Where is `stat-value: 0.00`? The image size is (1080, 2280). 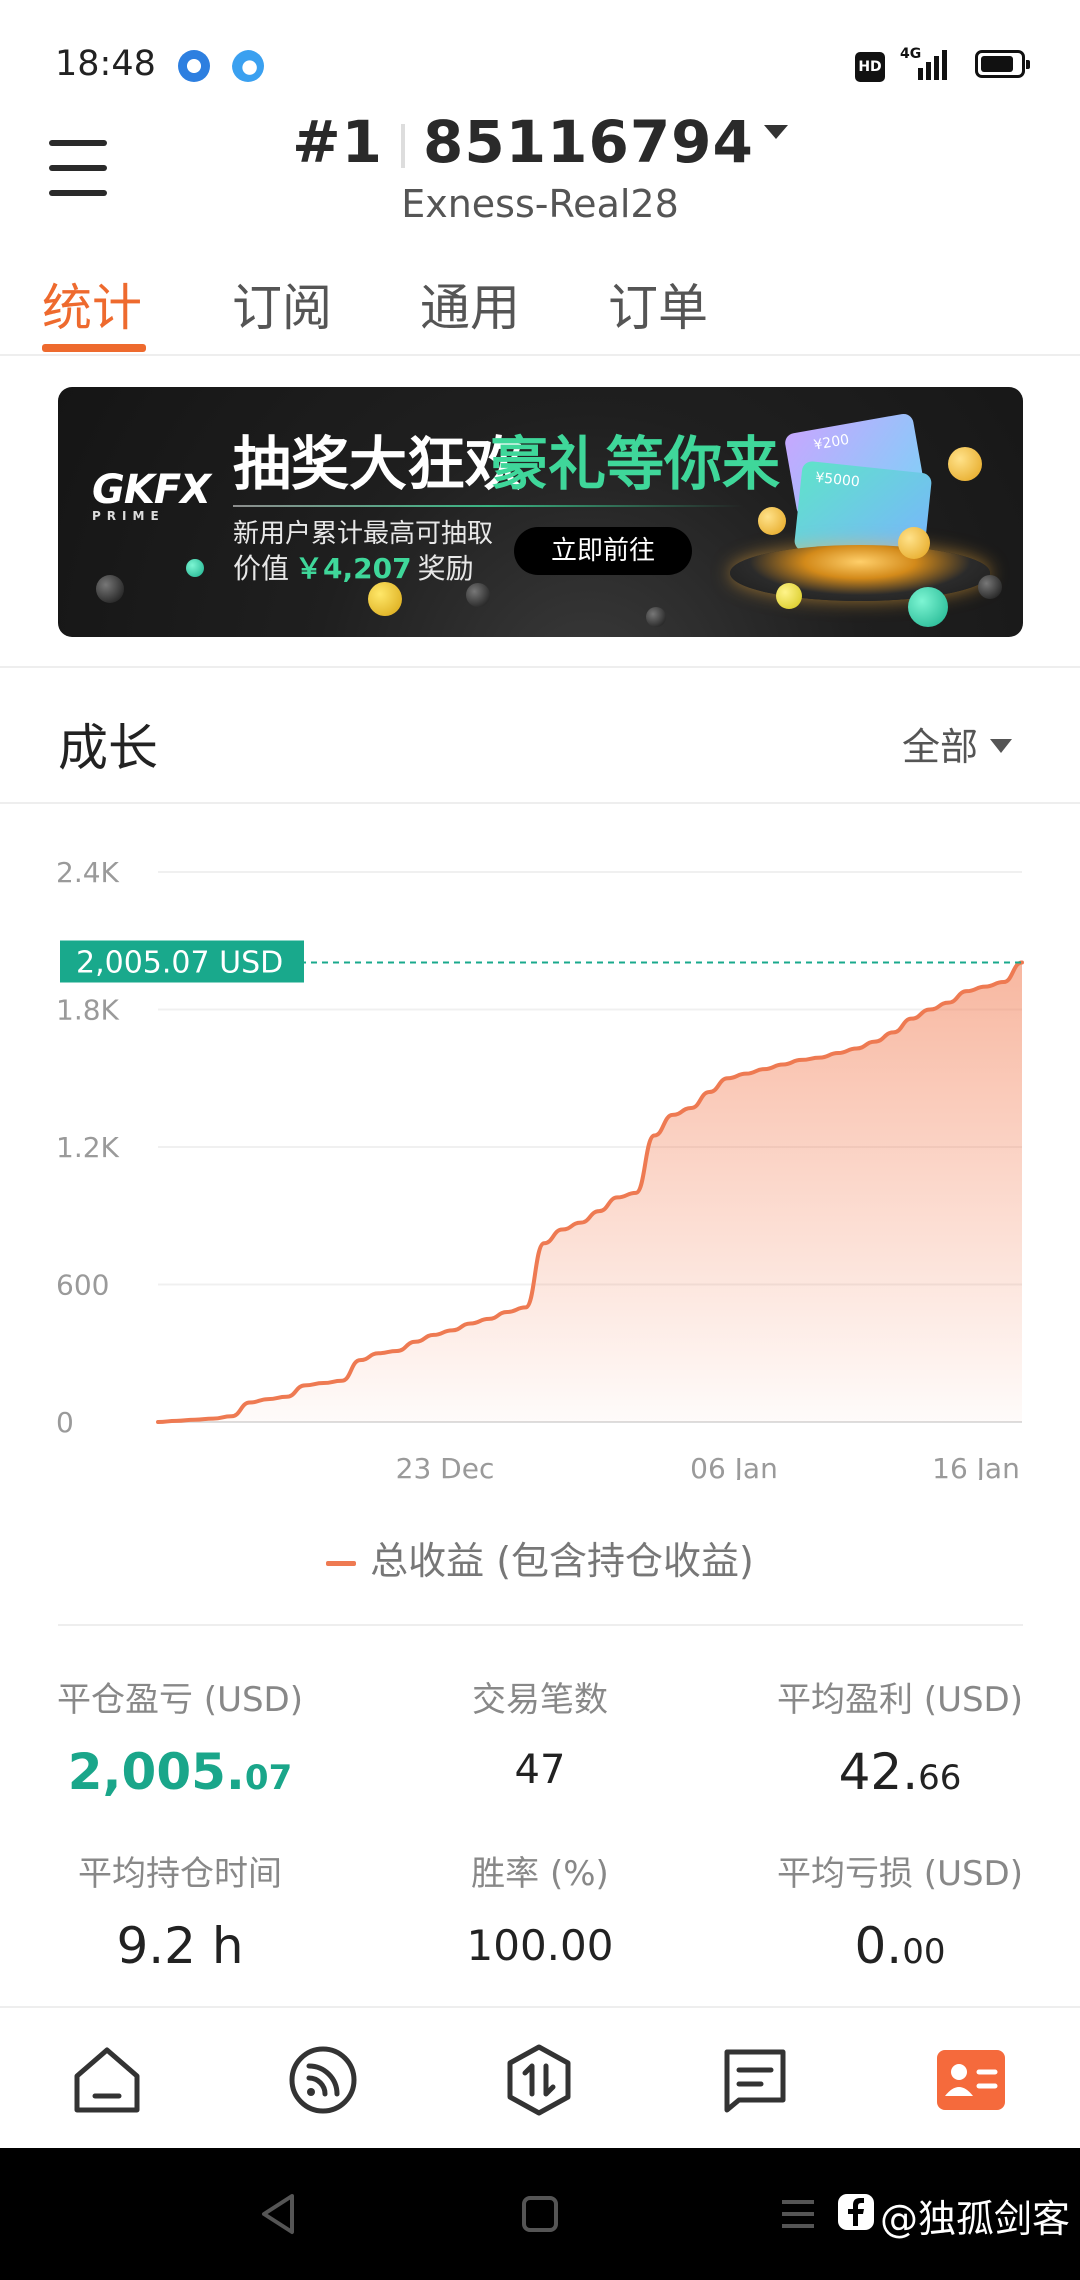 stat-value: 0.00 is located at coordinates (900, 1946).